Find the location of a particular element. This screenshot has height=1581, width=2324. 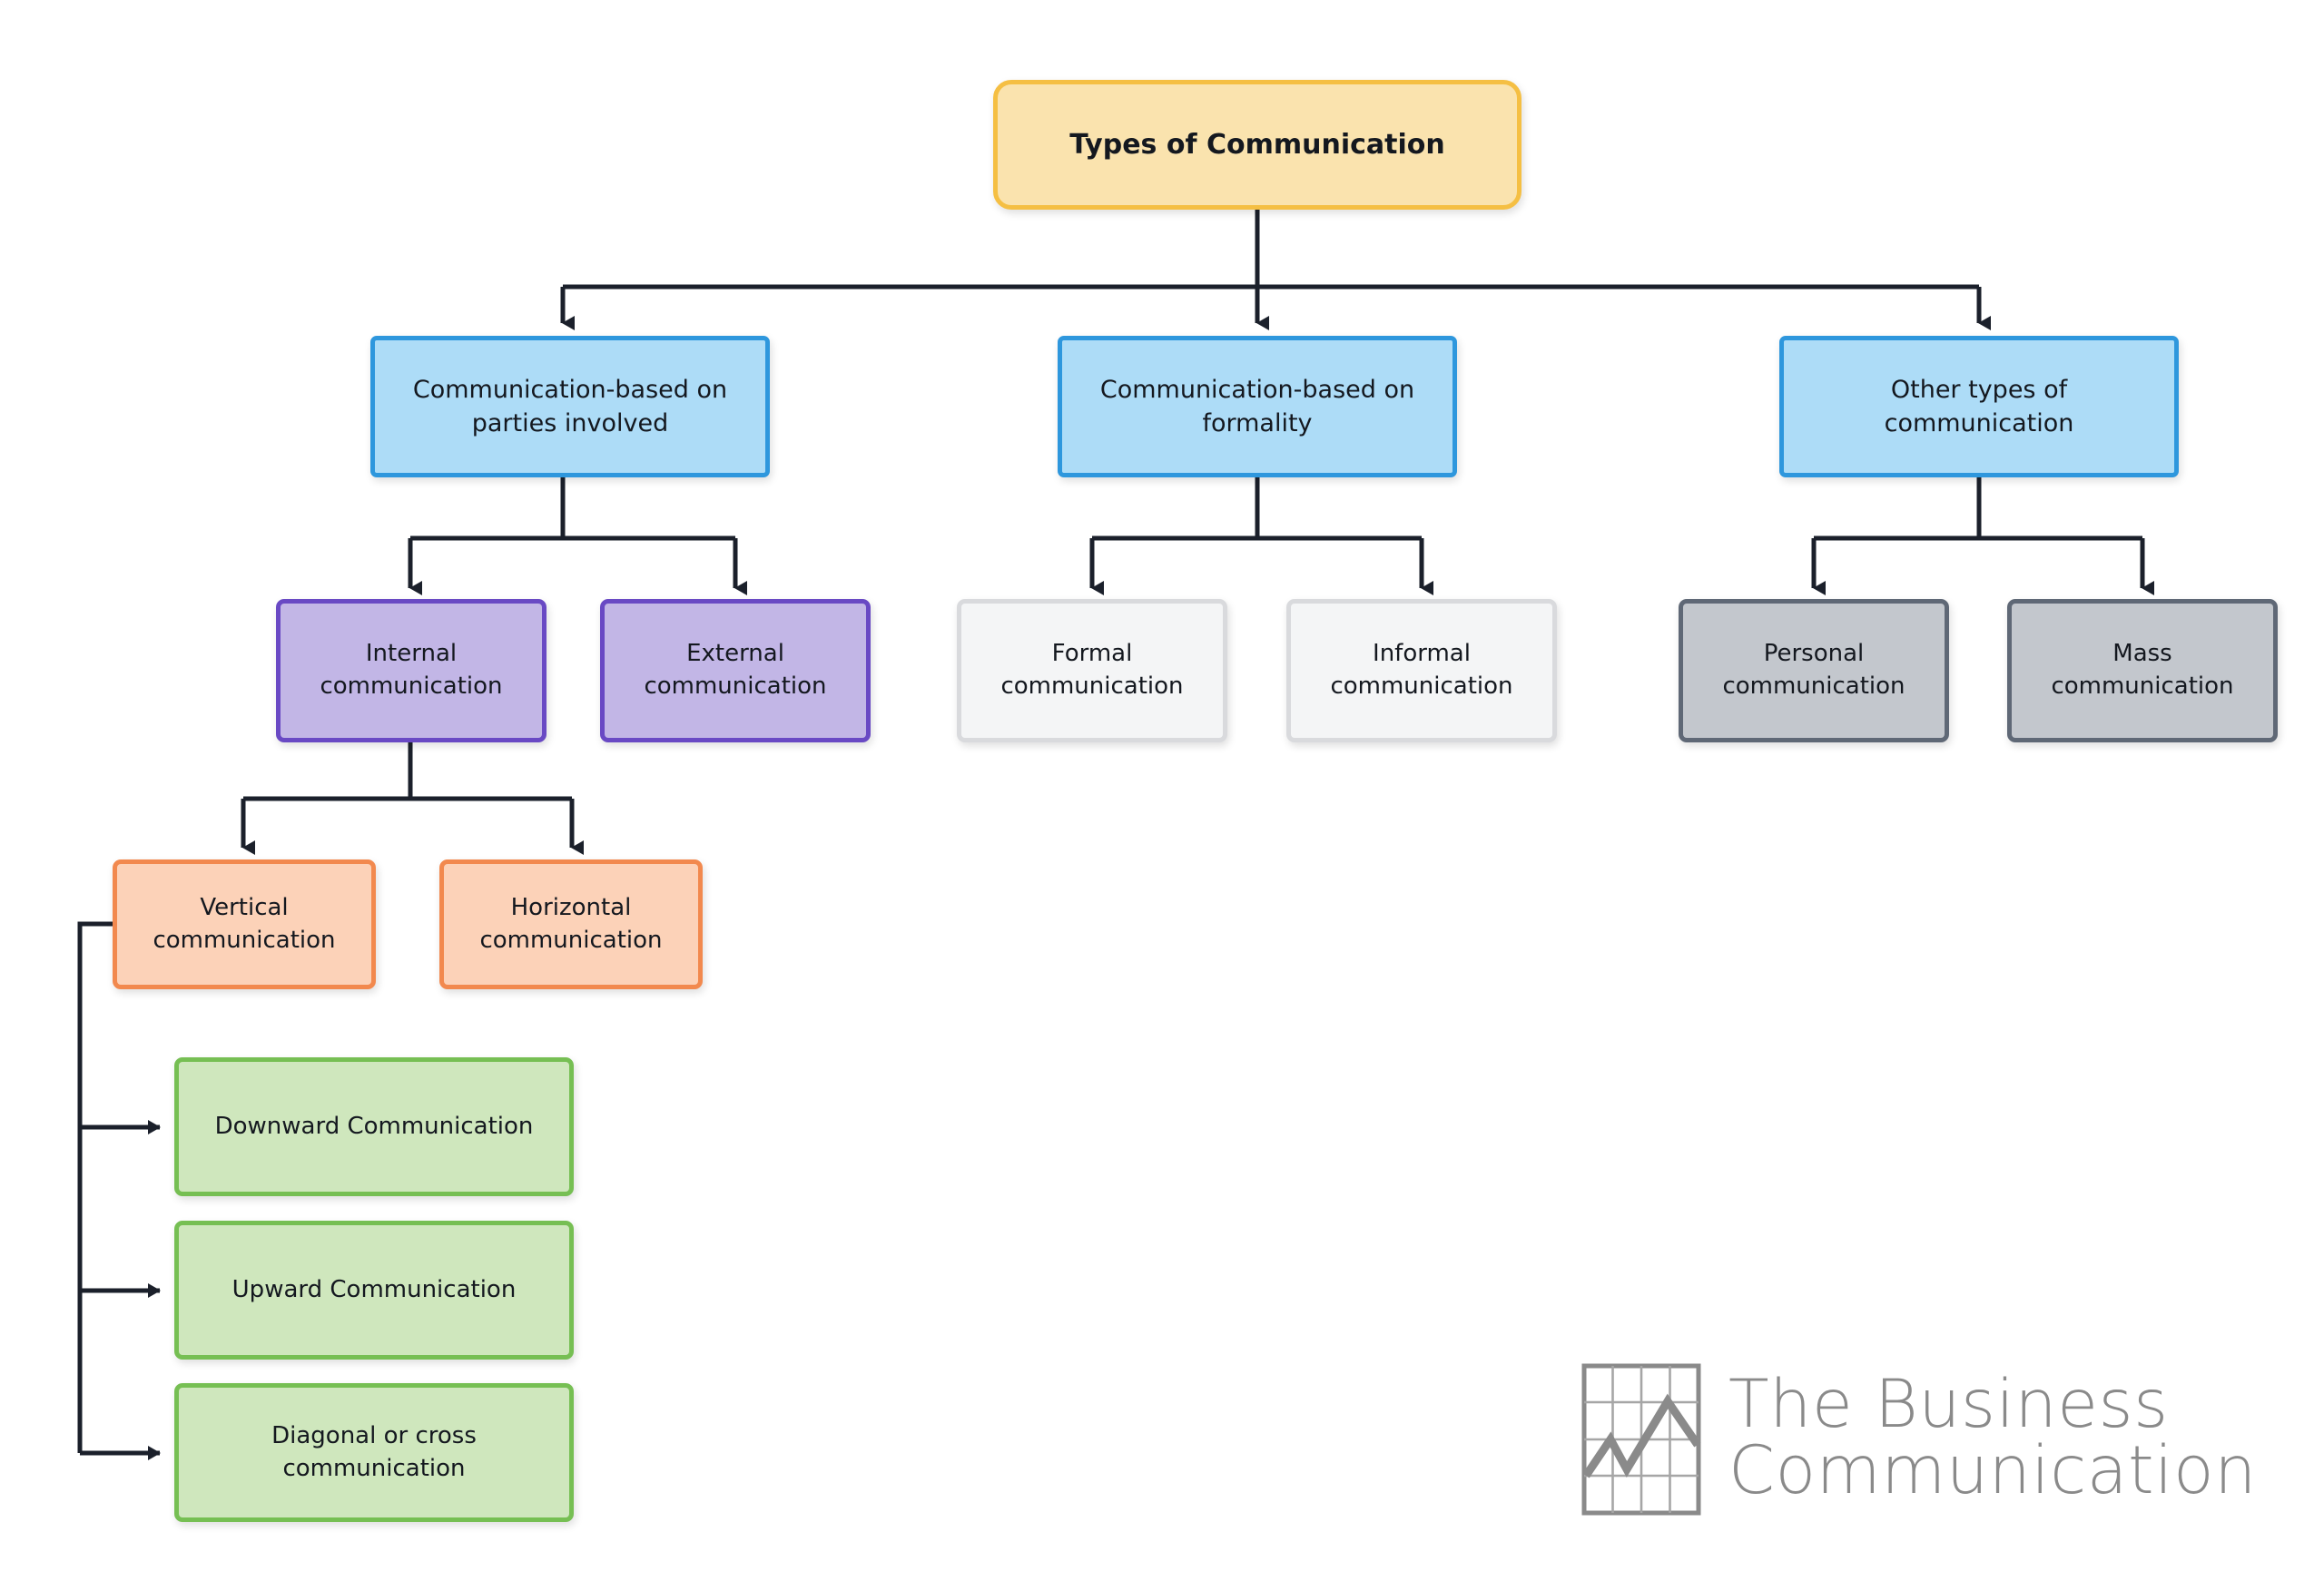

node-communication-based-on-parties-involved: Communication-based on parties involved is located at coordinates (570, 406).